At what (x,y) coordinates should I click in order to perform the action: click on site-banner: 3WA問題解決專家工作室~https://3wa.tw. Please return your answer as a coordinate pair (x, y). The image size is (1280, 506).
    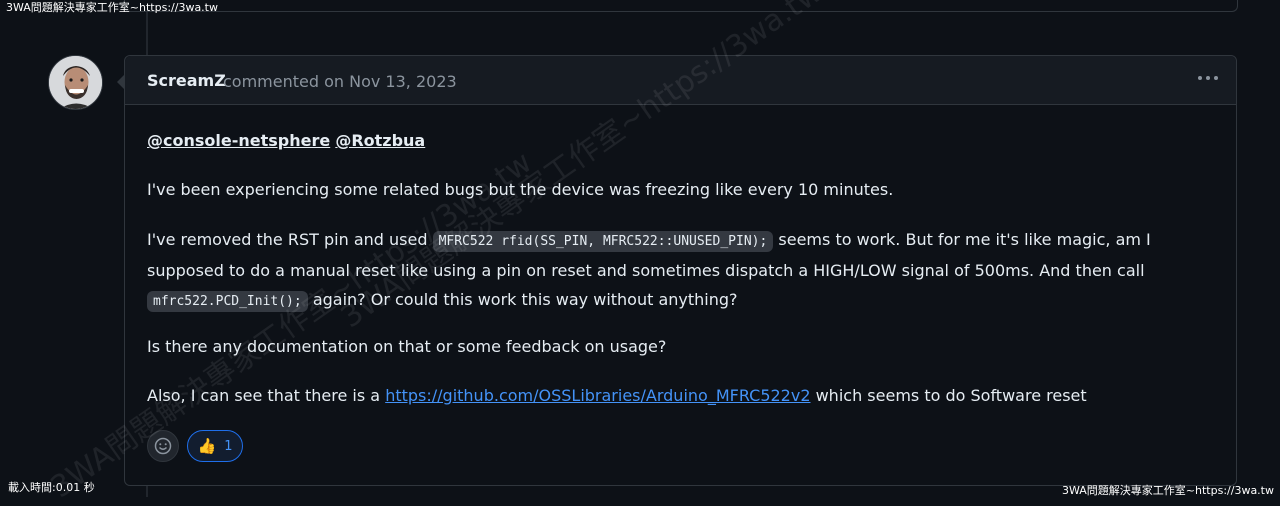
    Looking at the image, I should click on (112, 7).